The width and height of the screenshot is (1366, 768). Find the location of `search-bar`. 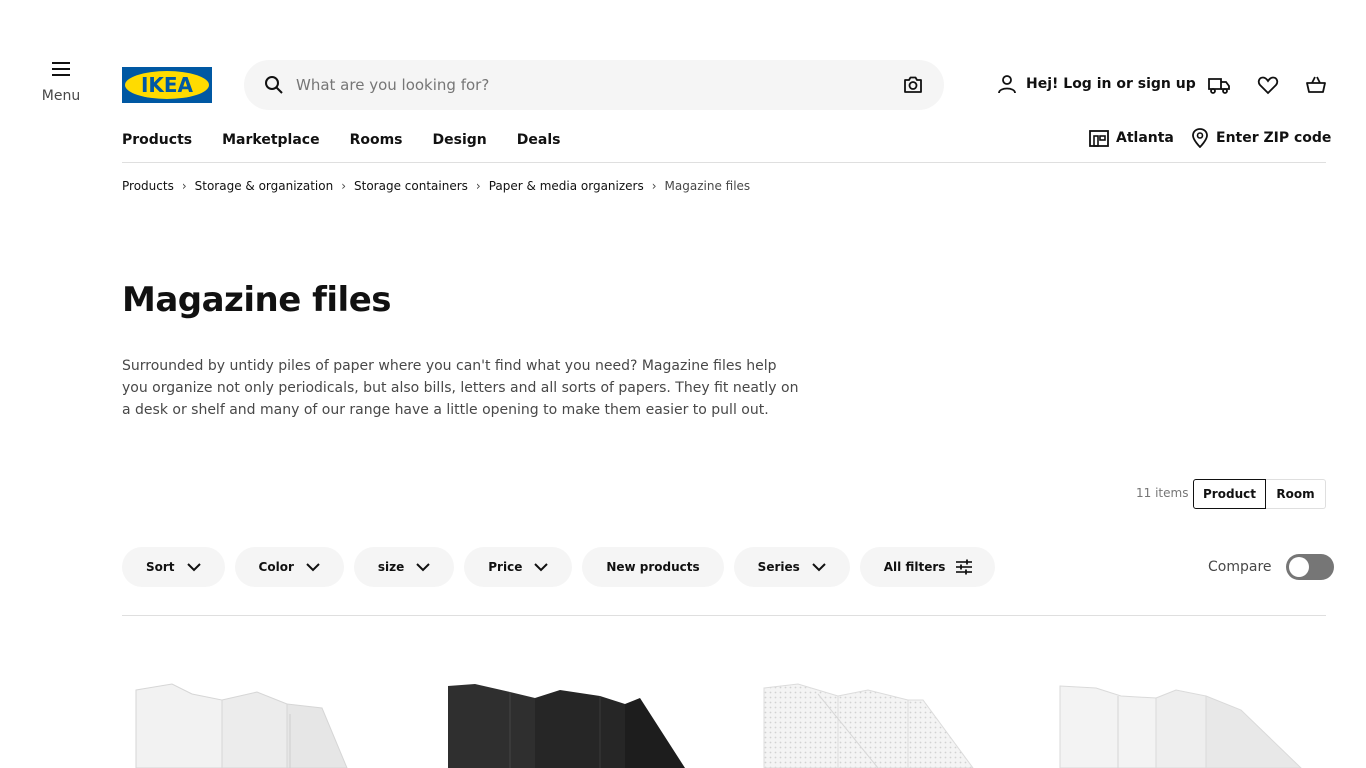

search-bar is located at coordinates (594, 85).